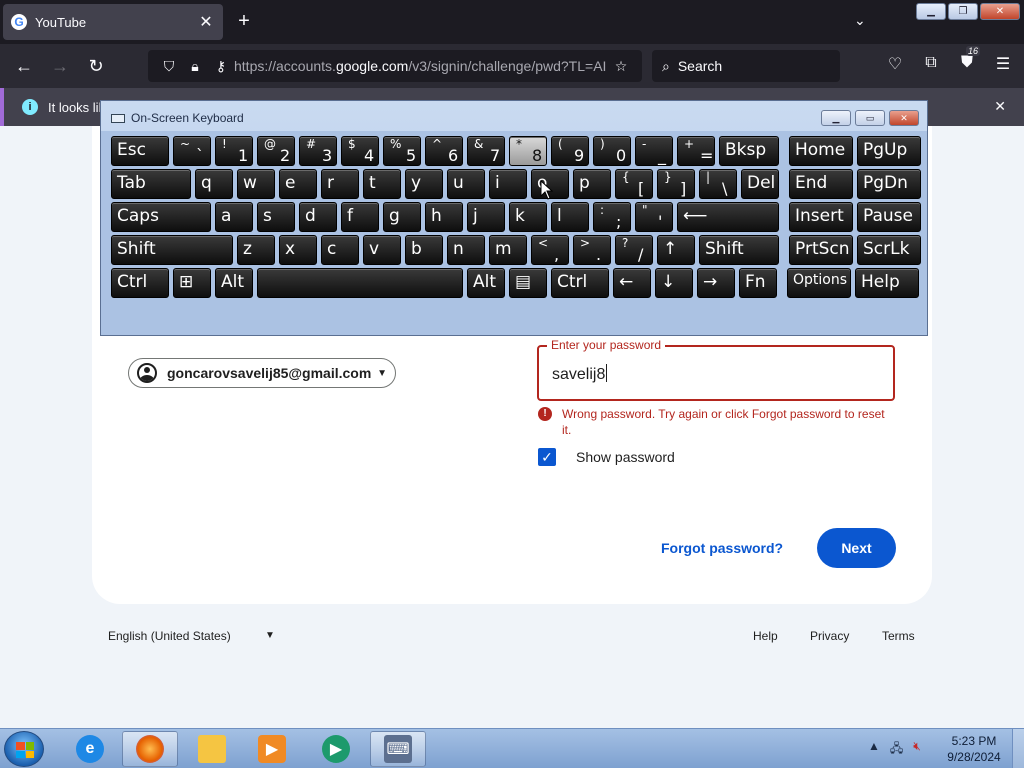 This screenshot has height=768, width=1024. What do you see at coordinates (917, 749) in the screenshot?
I see `volume-muted-icon: 🔇︎` at bounding box center [917, 749].